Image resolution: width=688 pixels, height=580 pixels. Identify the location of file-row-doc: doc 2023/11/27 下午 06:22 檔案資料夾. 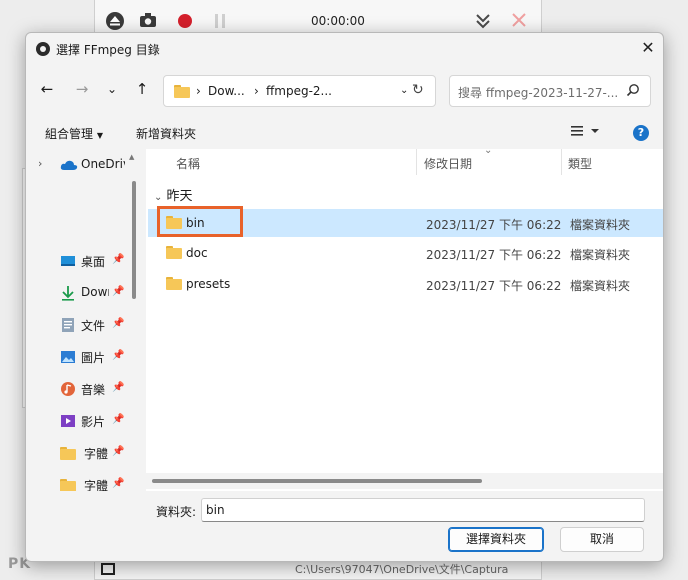
(405, 253).